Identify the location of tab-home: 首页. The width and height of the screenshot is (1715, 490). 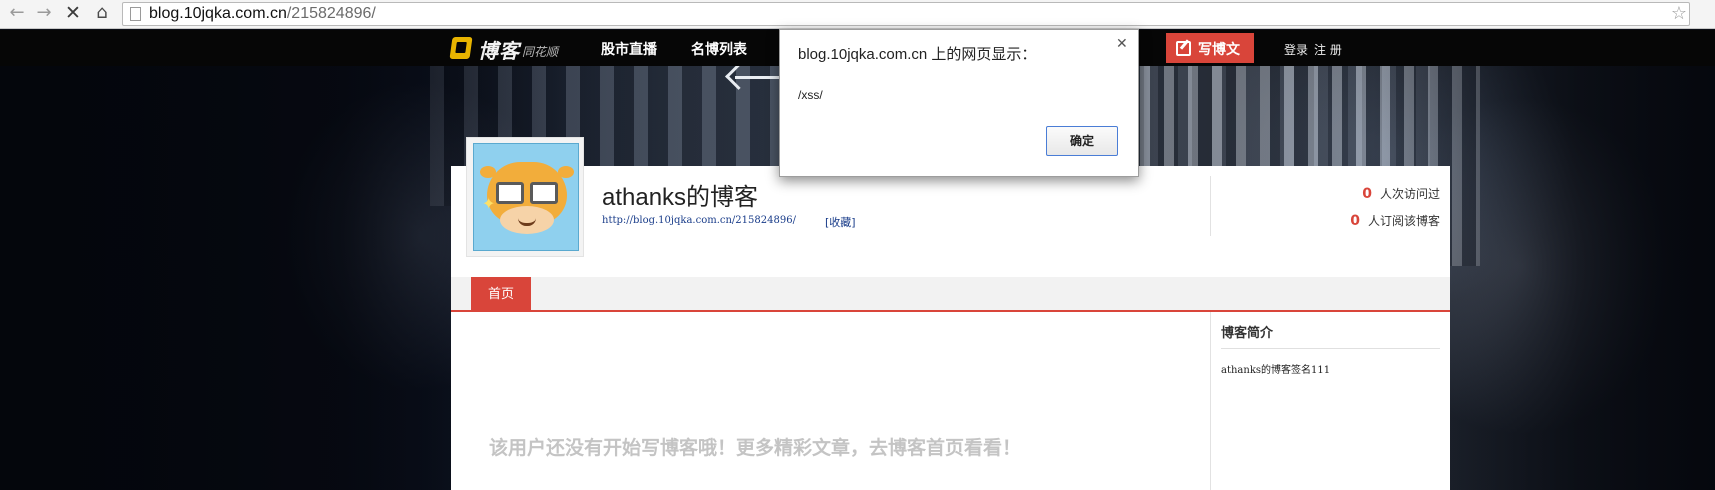
(501, 294).